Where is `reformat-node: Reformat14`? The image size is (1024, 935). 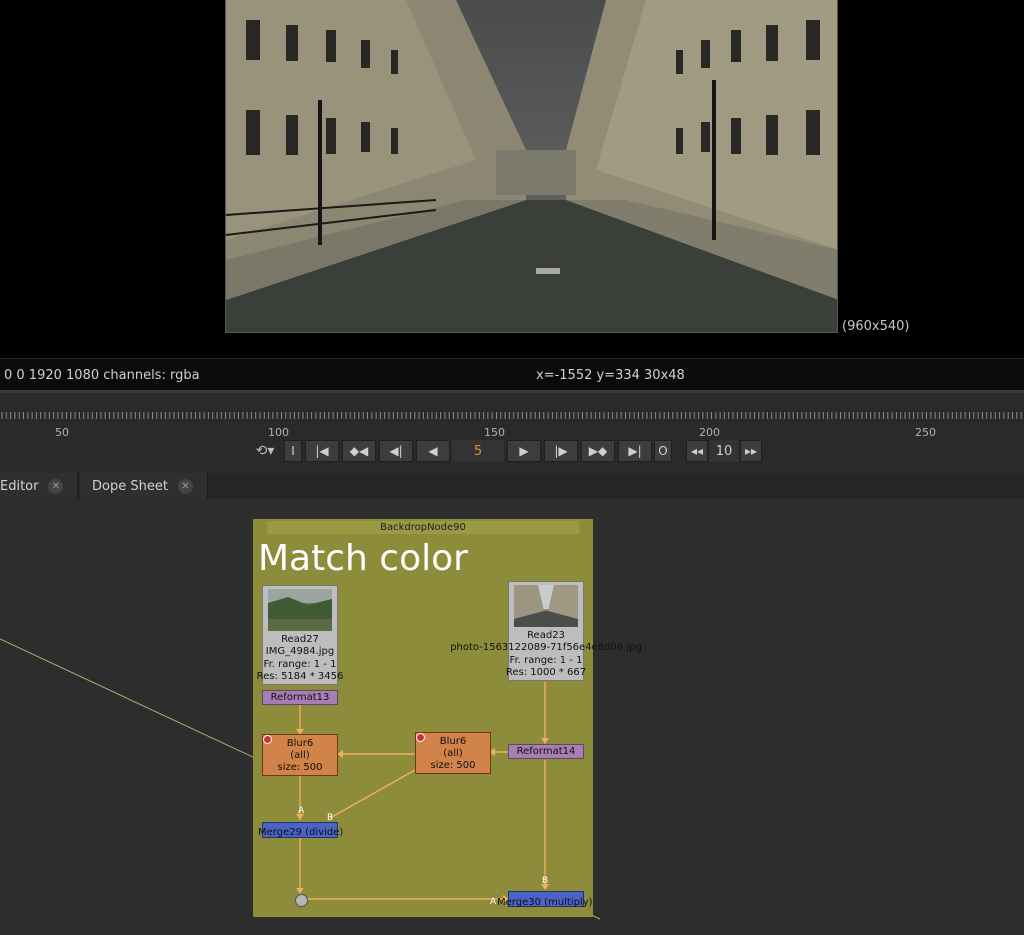
reformat-node: Reformat14 is located at coordinates (546, 751).